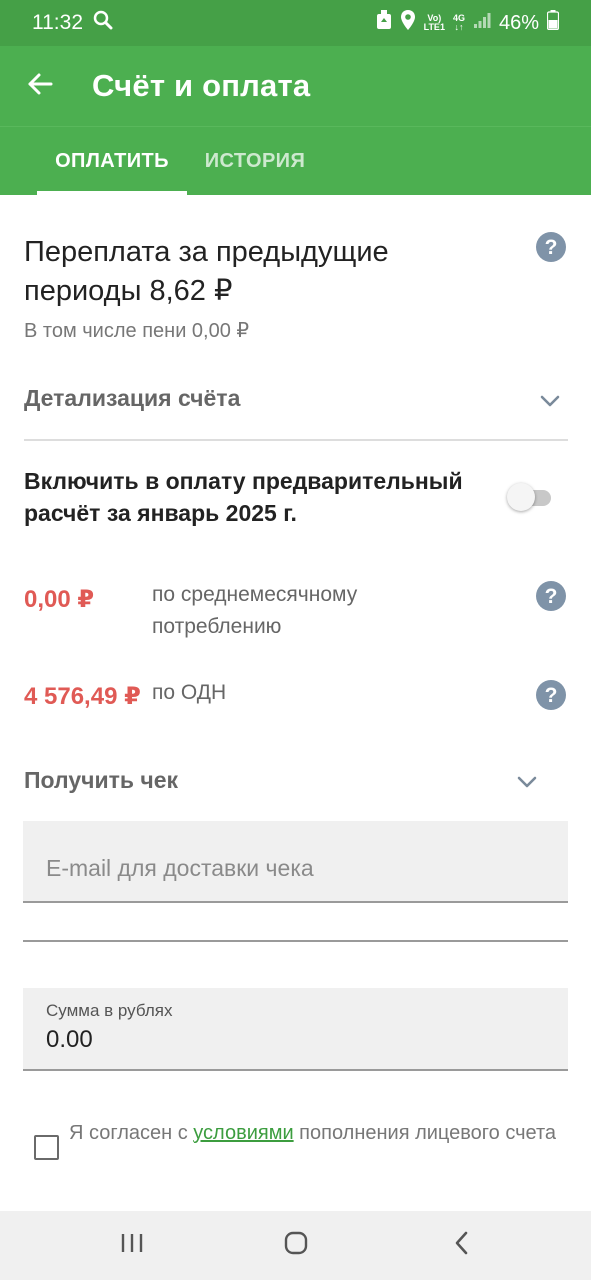  I want to click on recent-apps-button, so click(132, 1245).